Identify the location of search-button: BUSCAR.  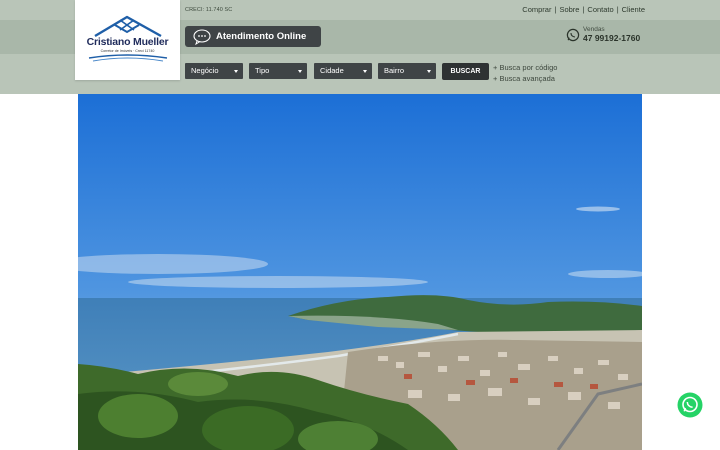
(465, 71).